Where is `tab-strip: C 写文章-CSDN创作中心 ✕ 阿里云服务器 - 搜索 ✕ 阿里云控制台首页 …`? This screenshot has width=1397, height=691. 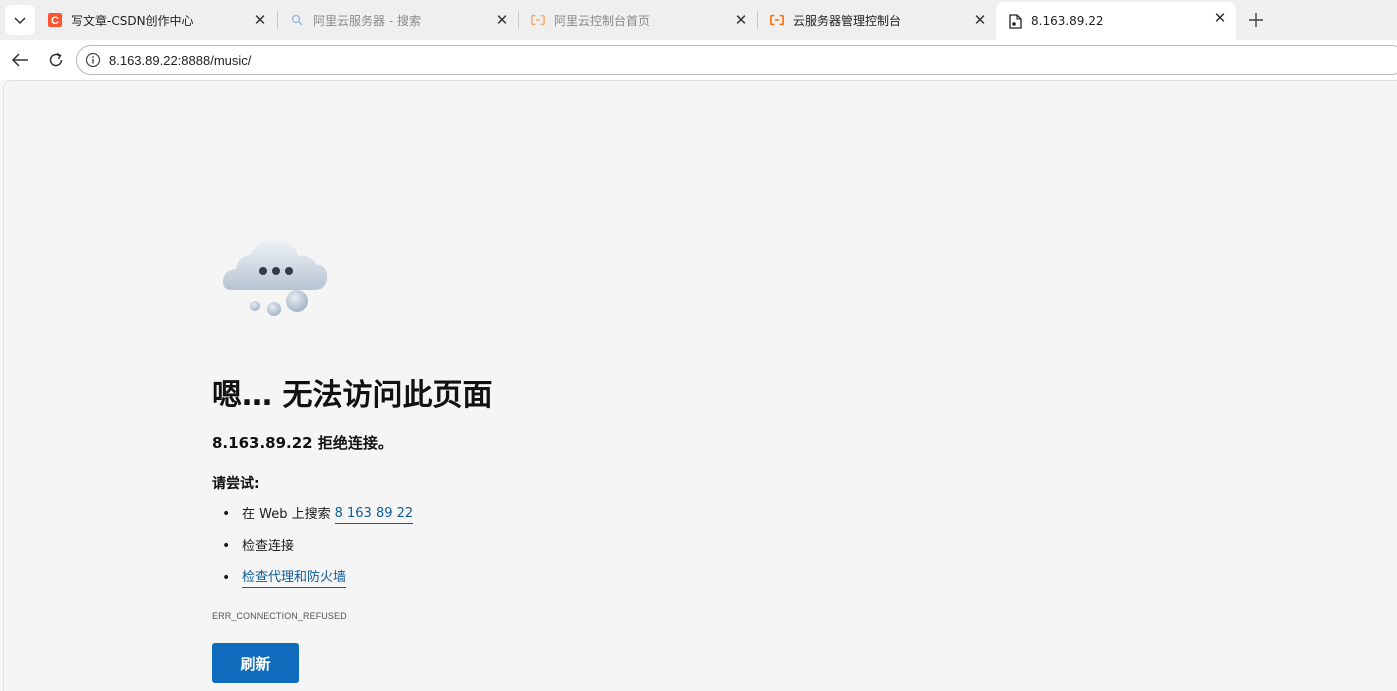 tab-strip: C 写文章-CSDN创作中心 ✕ 阿里云服务器 - 搜索 ✕ 阿里云控制台首页 … is located at coordinates (698, 20).